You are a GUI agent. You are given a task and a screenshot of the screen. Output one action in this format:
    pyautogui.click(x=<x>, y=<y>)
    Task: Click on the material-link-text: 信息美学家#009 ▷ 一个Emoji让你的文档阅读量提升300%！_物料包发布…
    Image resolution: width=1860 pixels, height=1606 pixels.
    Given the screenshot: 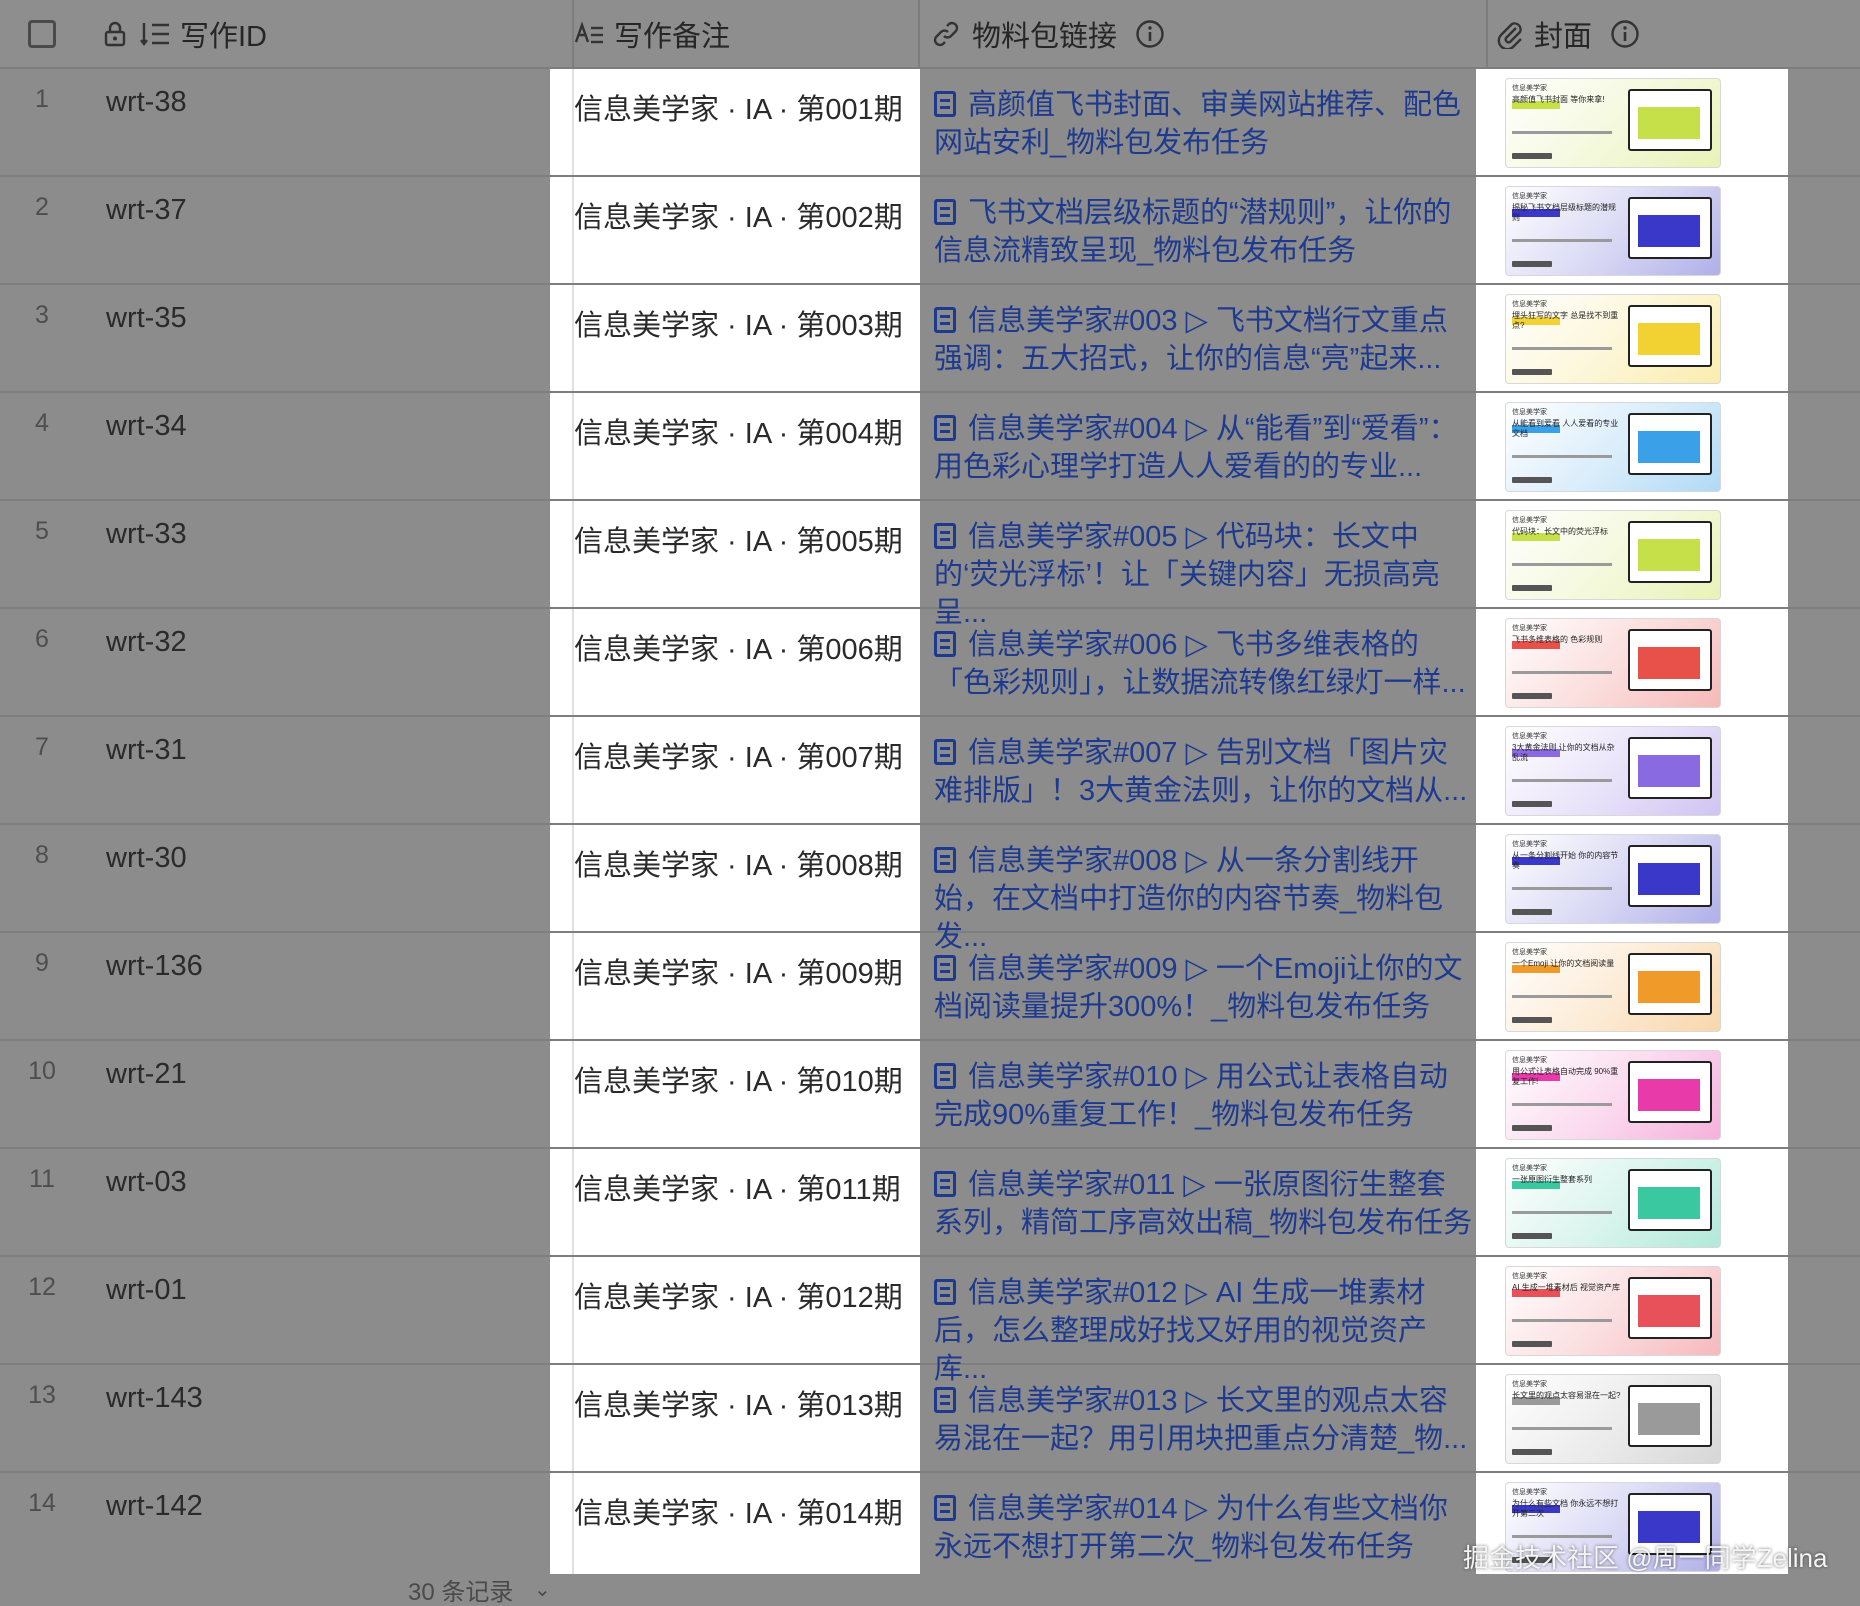 What is the action you would take?
    pyautogui.click(x=1198, y=988)
    